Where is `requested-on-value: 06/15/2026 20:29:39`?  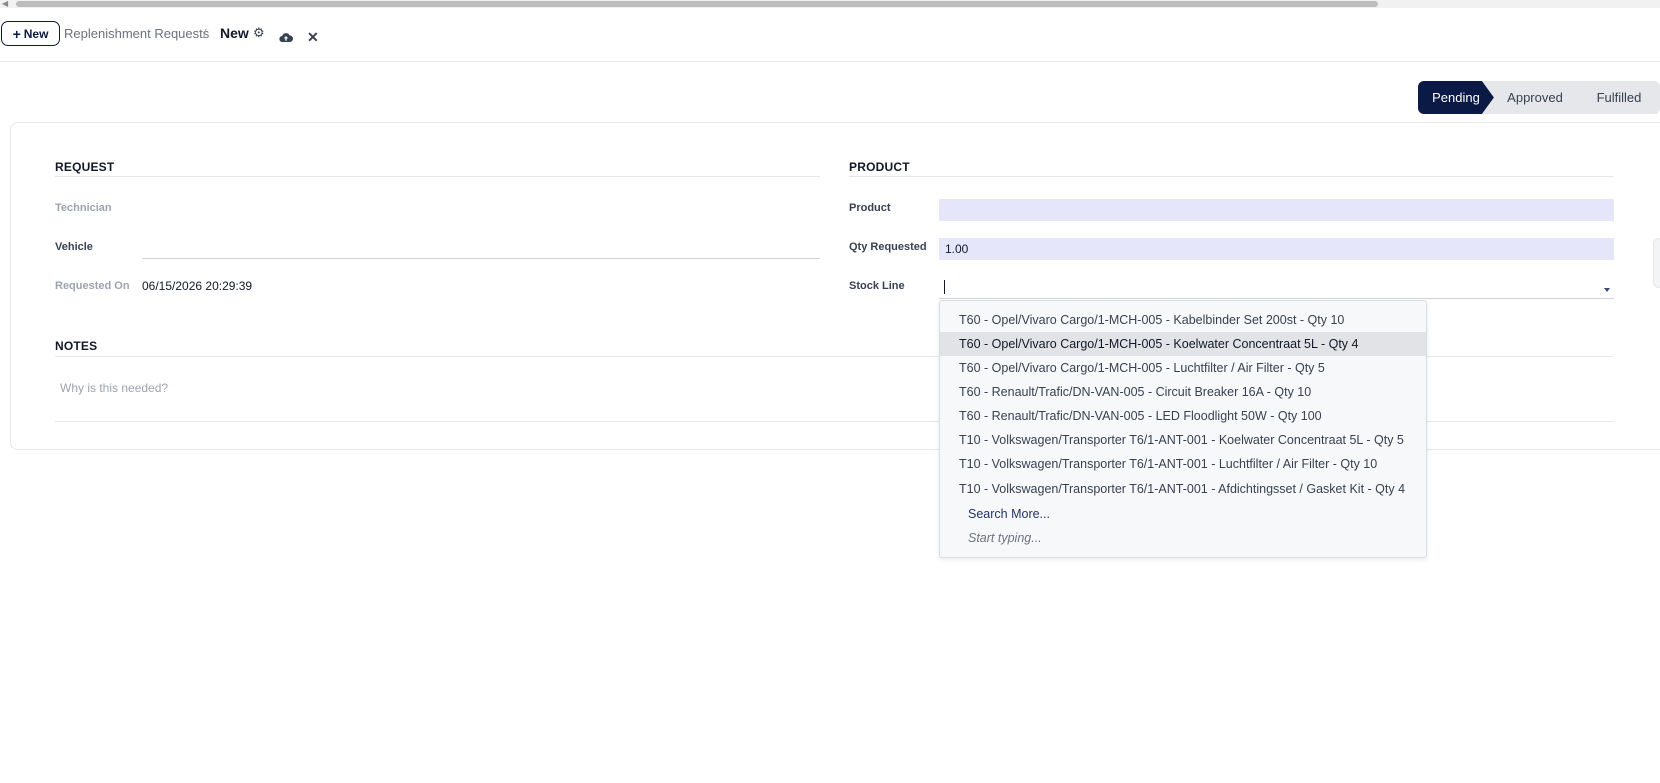
requested-on-value: 06/15/2026 20:29:39 is located at coordinates (197, 286).